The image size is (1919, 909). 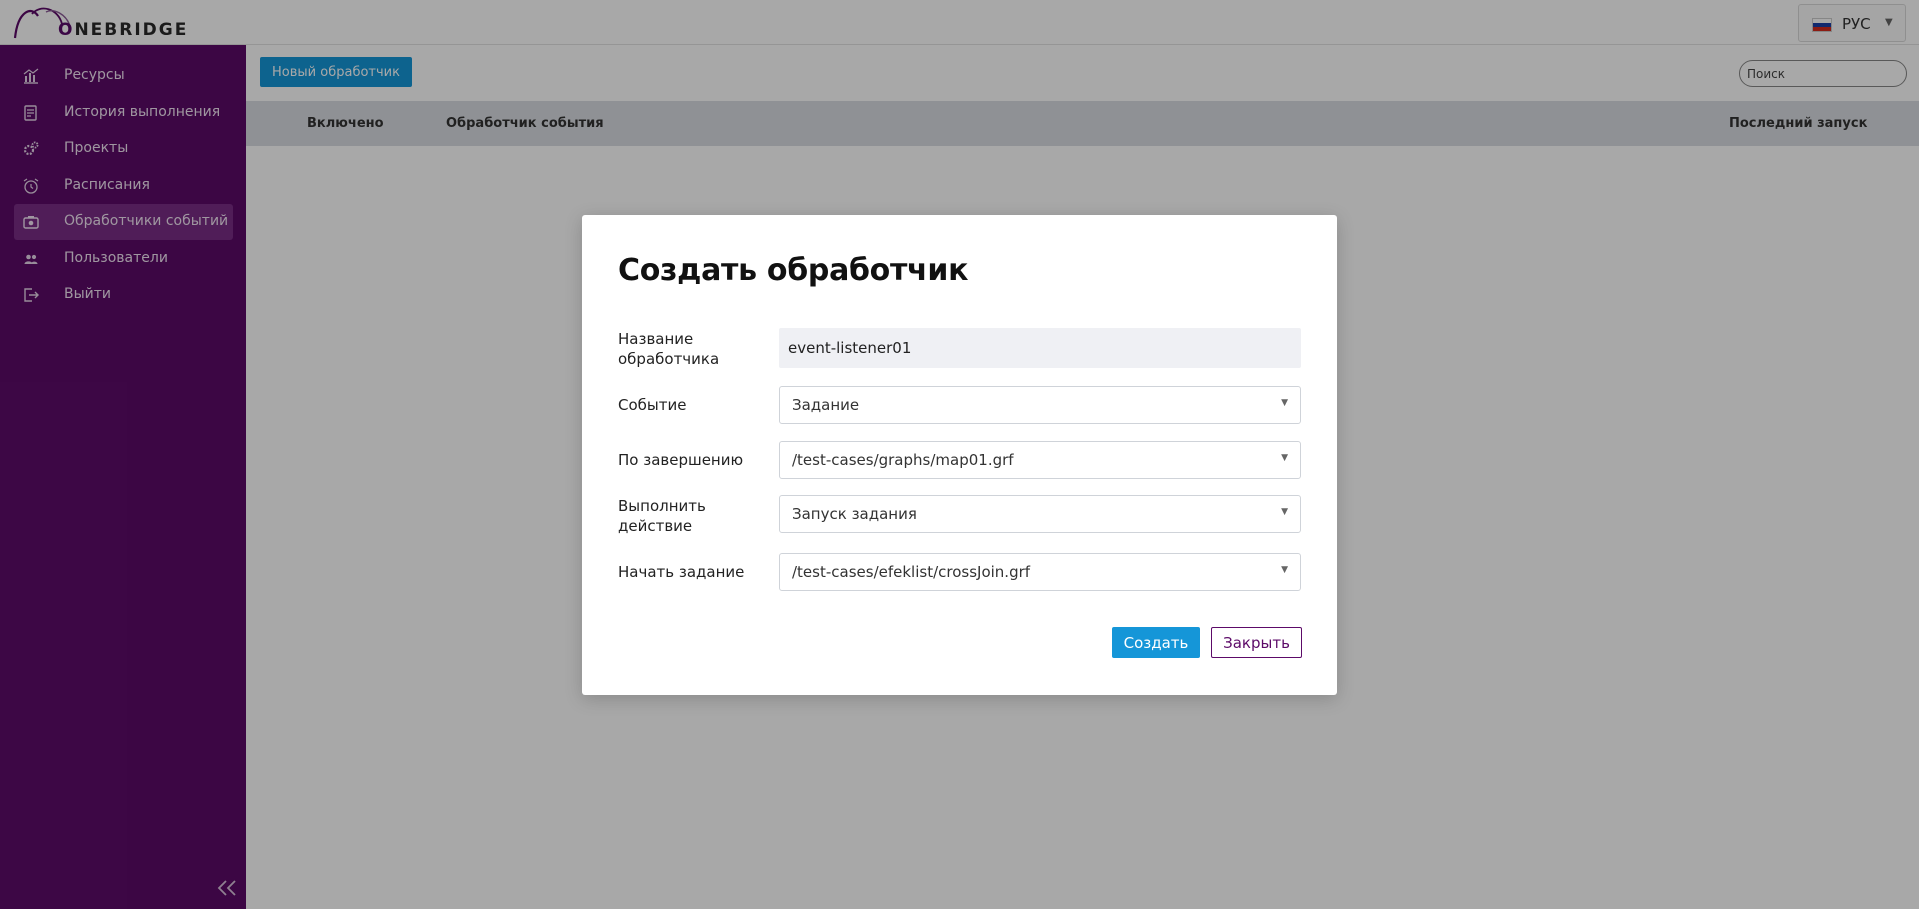 I want to click on name-field-label: Название обработчика, so click(x=669, y=349).